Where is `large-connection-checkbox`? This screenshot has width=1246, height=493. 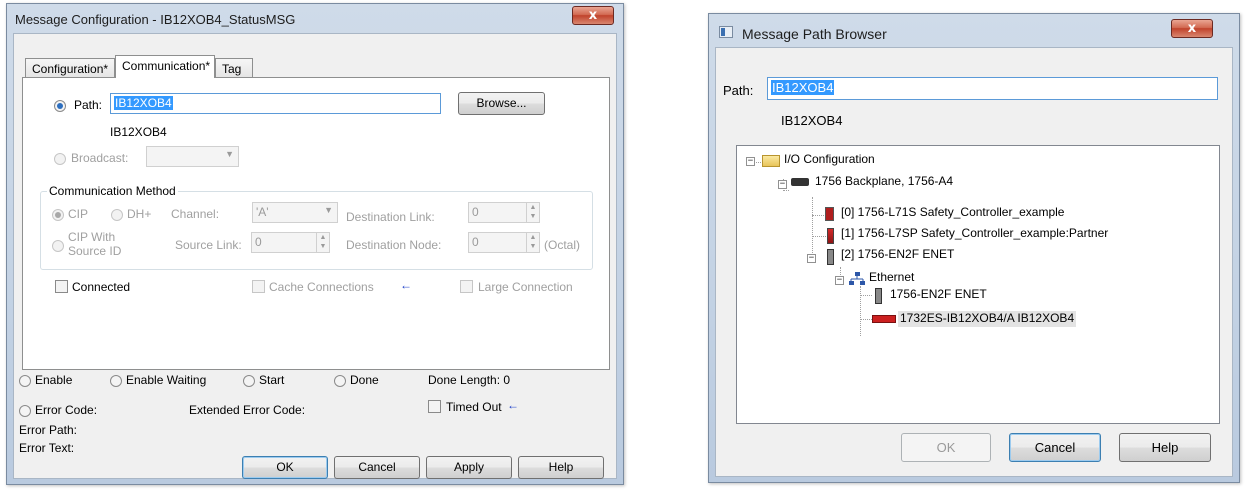
large-connection-checkbox is located at coordinates (466, 286).